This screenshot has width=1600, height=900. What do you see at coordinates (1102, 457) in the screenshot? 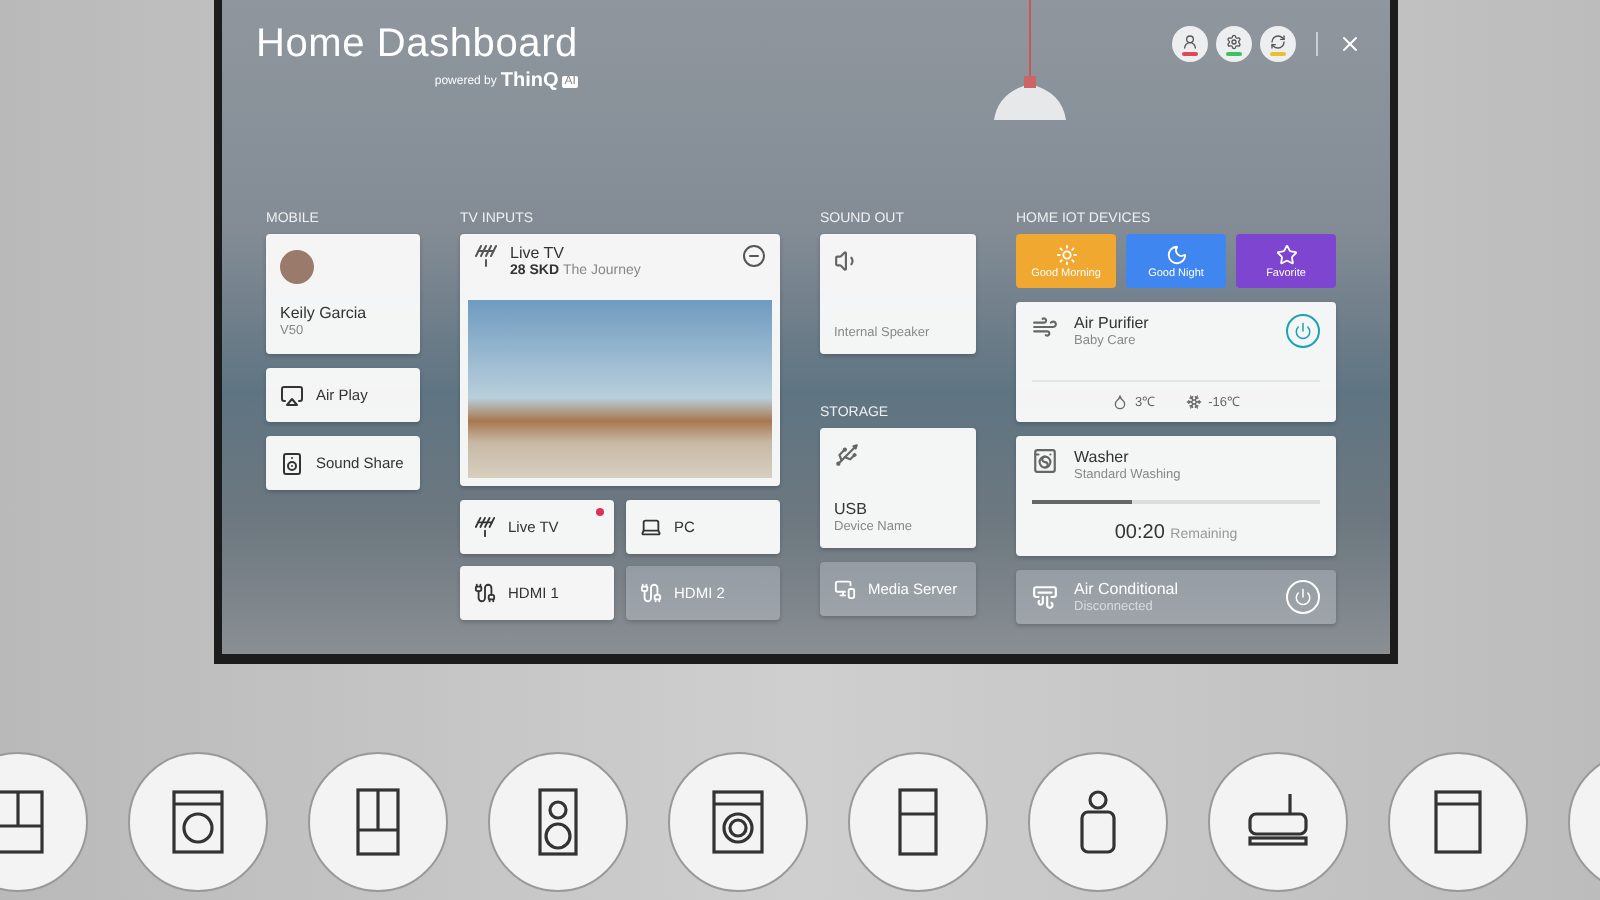
I see `device-name: Washer` at bounding box center [1102, 457].